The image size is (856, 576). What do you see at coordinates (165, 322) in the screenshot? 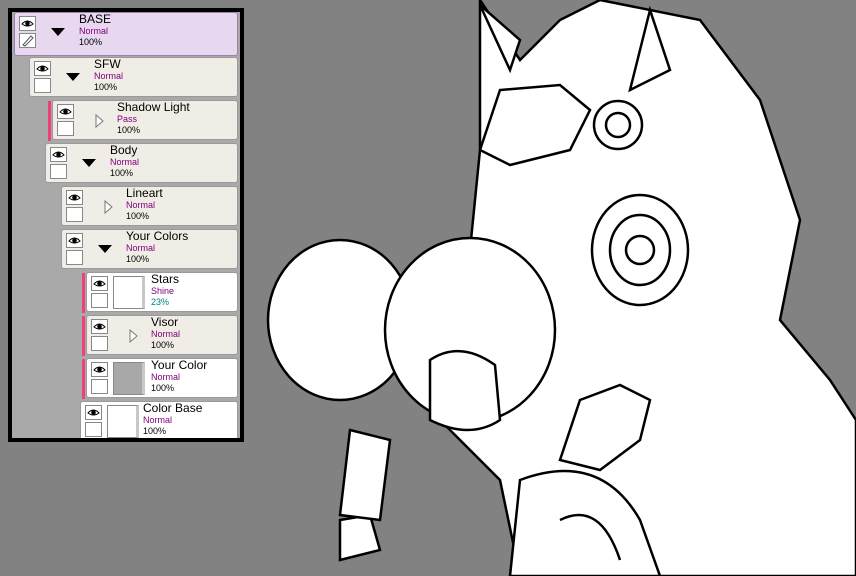
I see `layer-name: Visor` at bounding box center [165, 322].